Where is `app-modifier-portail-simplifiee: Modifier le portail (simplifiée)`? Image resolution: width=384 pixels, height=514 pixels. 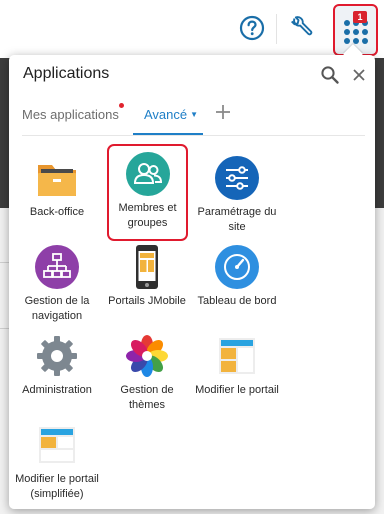
app-modifier-portail-simplifiee: Modifier le portail (simplifiée) is located at coordinates (57, 462).